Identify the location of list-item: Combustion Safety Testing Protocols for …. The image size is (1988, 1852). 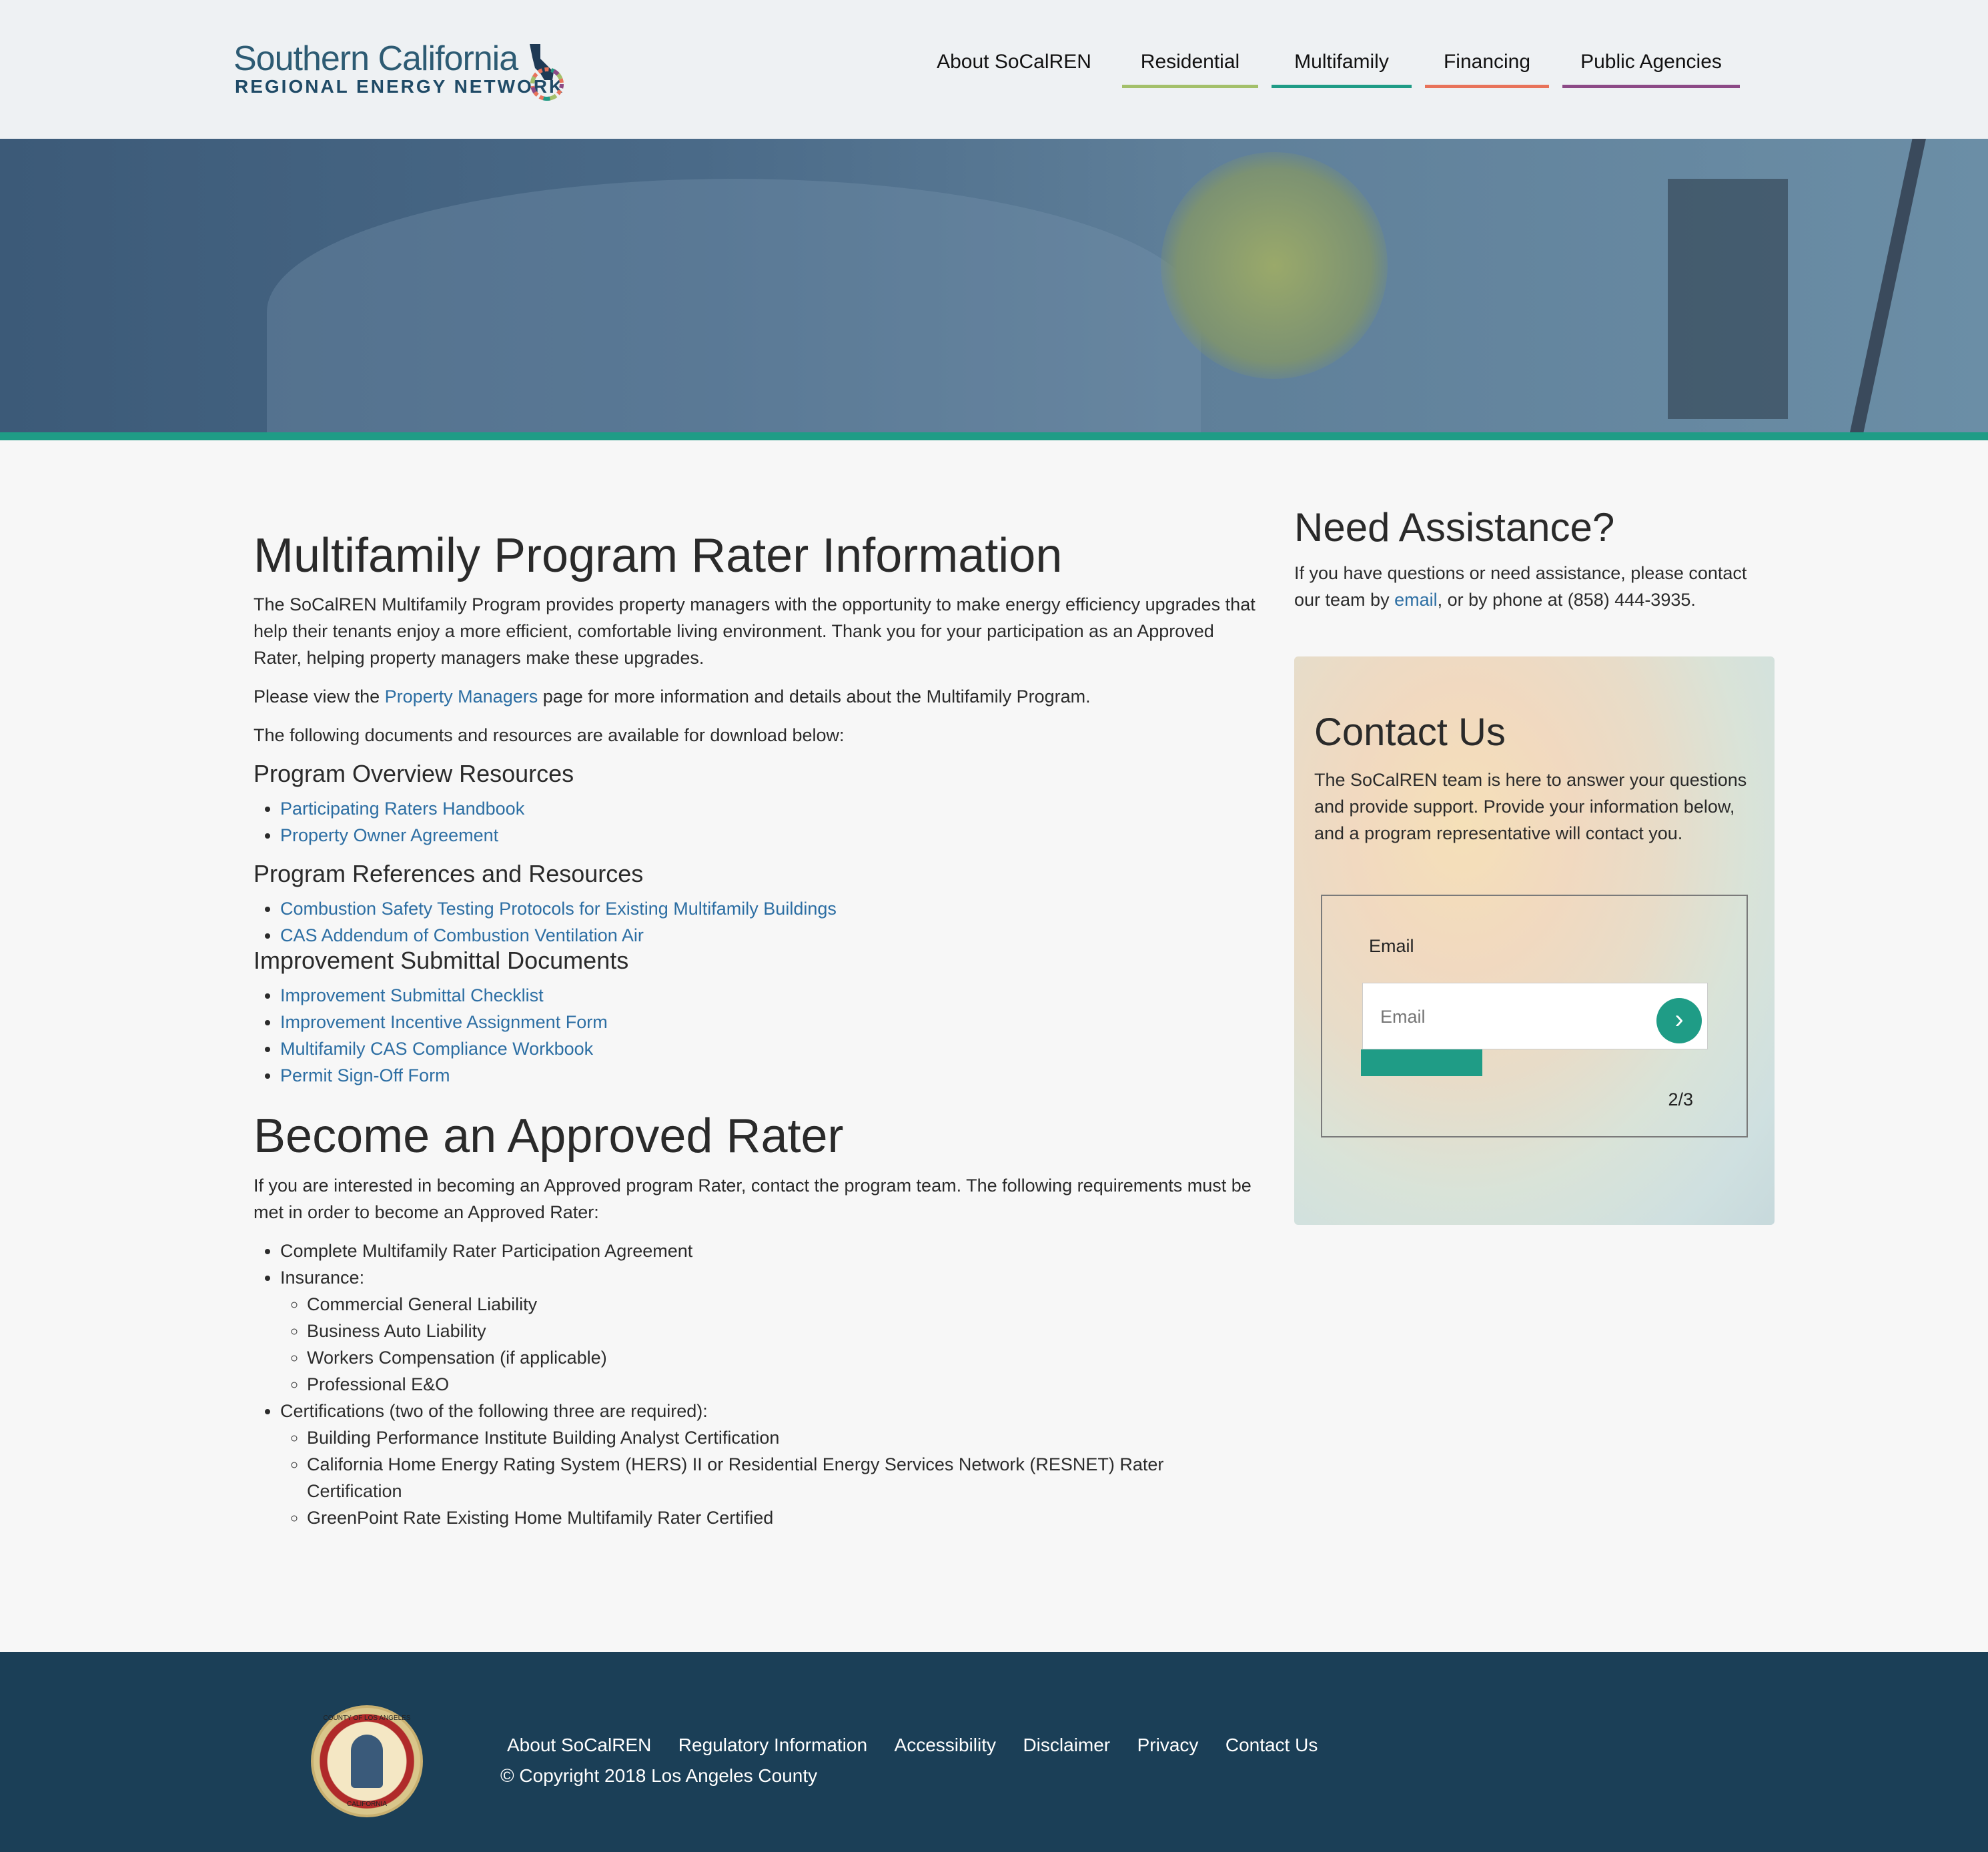
(770, 908).